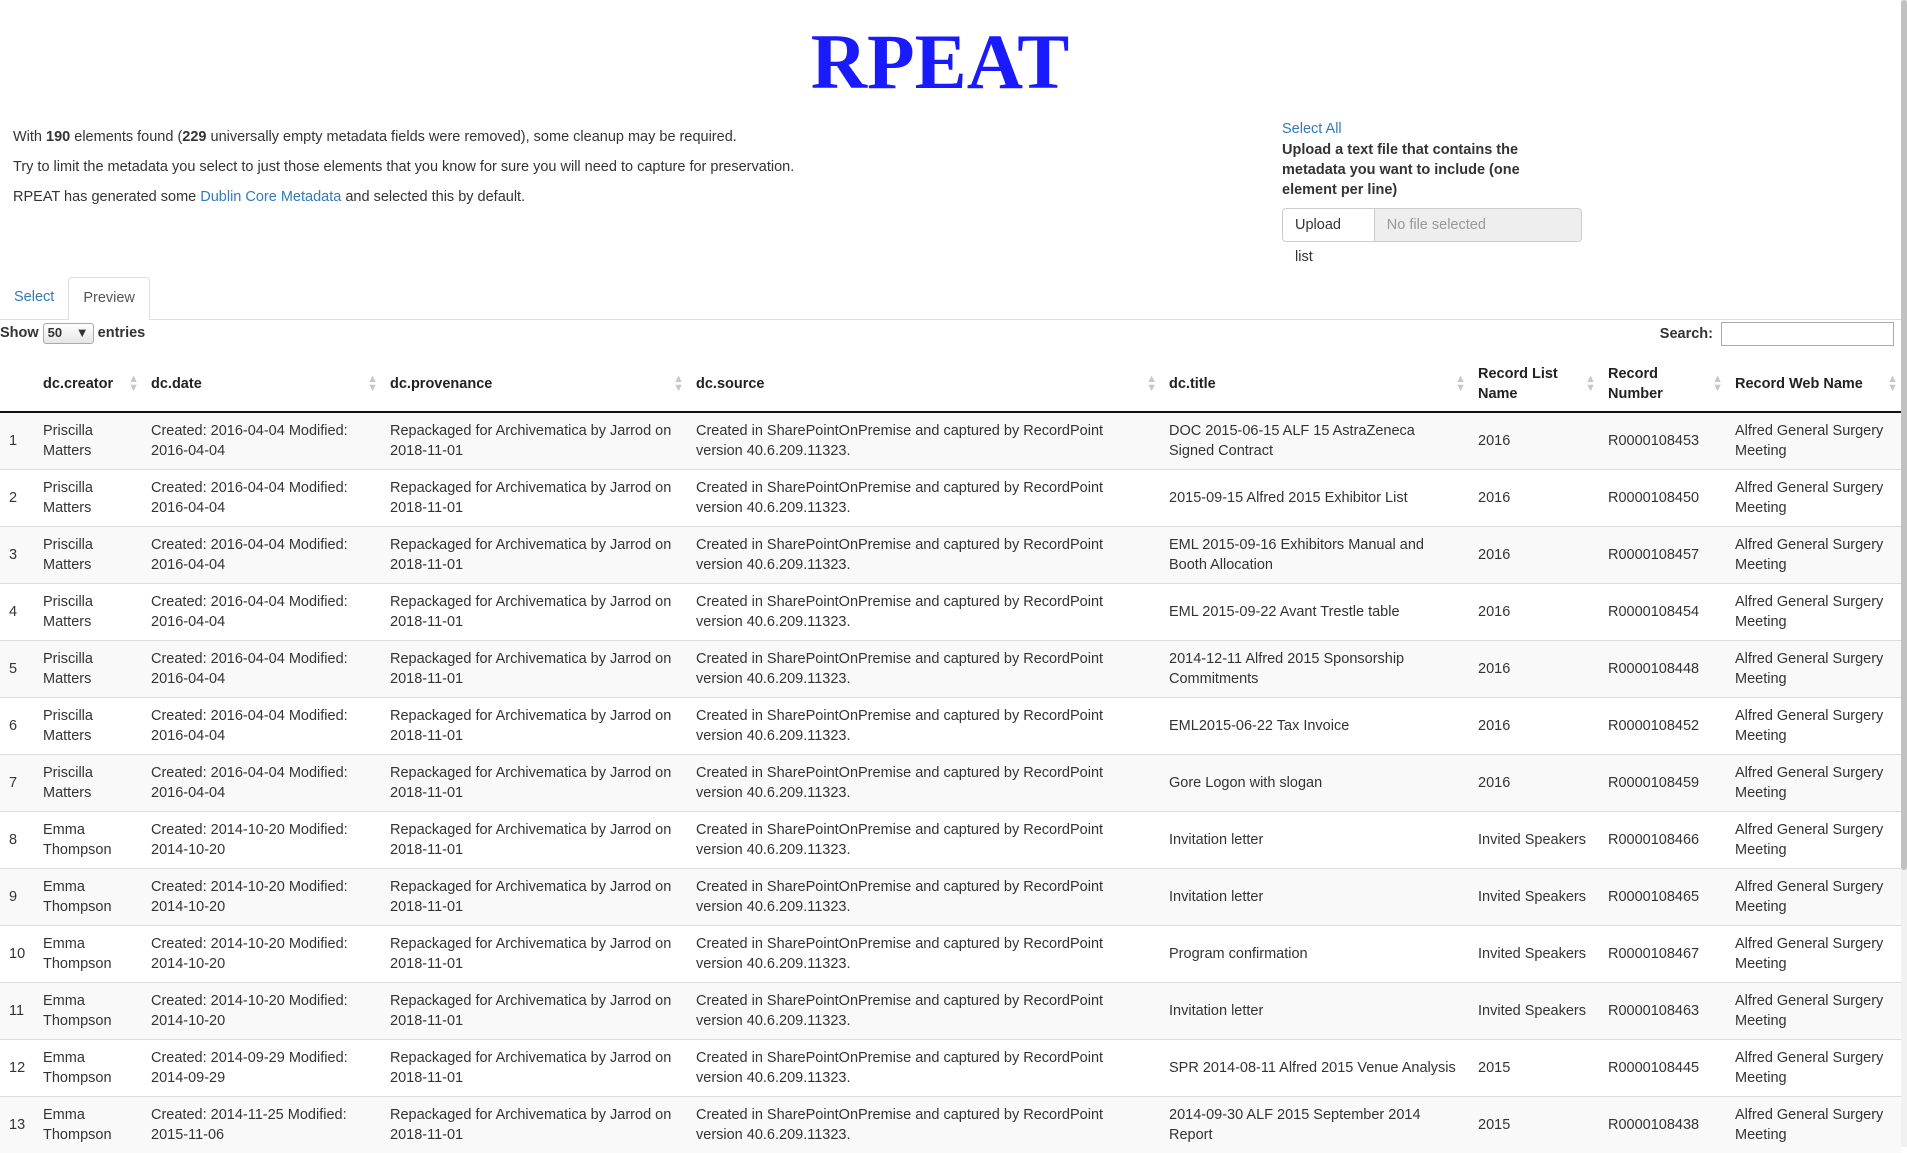  Describe the element at coordinates (1535, 1067) in the screenshot. I see `cell-record-list-name: 2015` at that location.